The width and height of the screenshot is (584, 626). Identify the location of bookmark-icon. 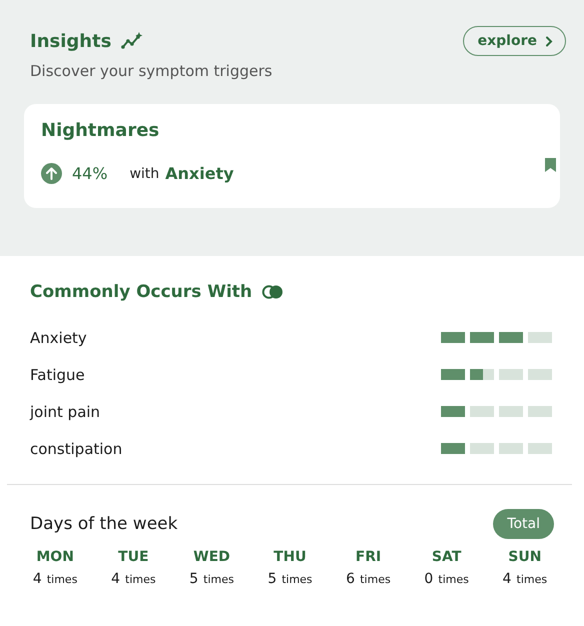
(550, 165).